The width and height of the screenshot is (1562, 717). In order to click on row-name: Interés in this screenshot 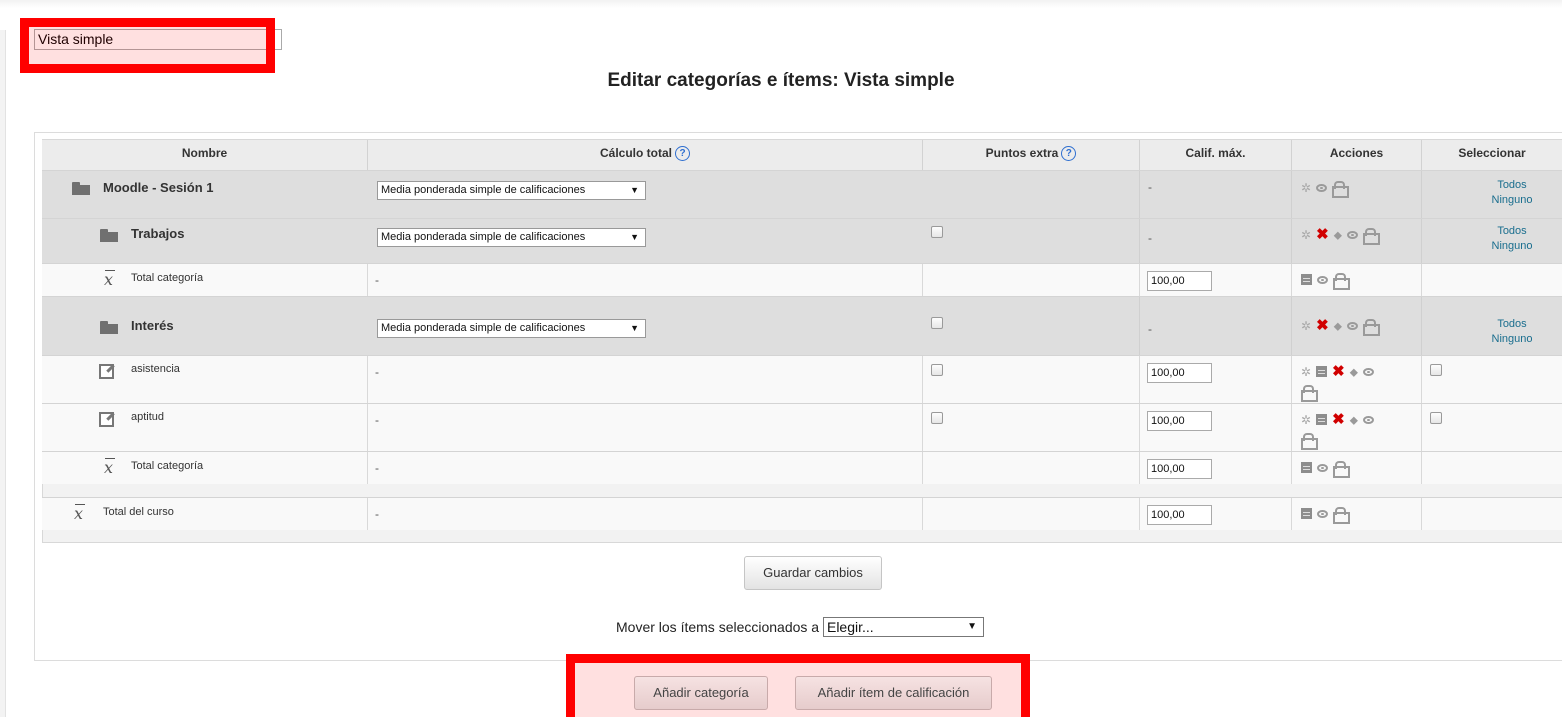, I will do `click(152, 325)`.